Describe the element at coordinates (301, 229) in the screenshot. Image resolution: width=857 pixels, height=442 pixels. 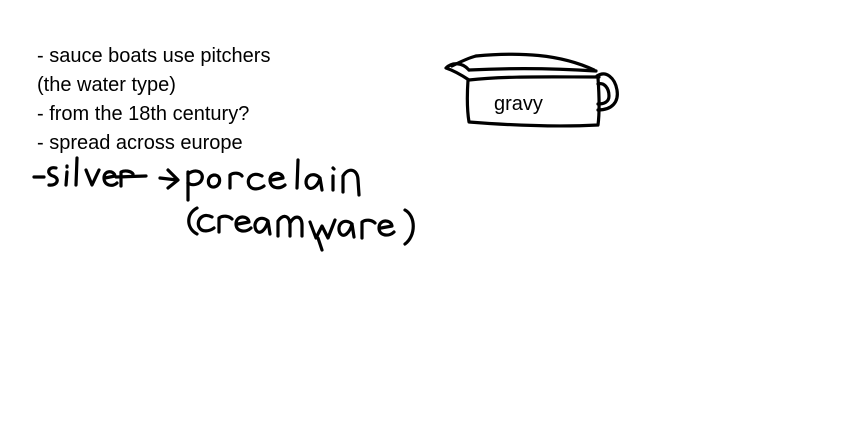
I see `handwriting-creamware` at that location.